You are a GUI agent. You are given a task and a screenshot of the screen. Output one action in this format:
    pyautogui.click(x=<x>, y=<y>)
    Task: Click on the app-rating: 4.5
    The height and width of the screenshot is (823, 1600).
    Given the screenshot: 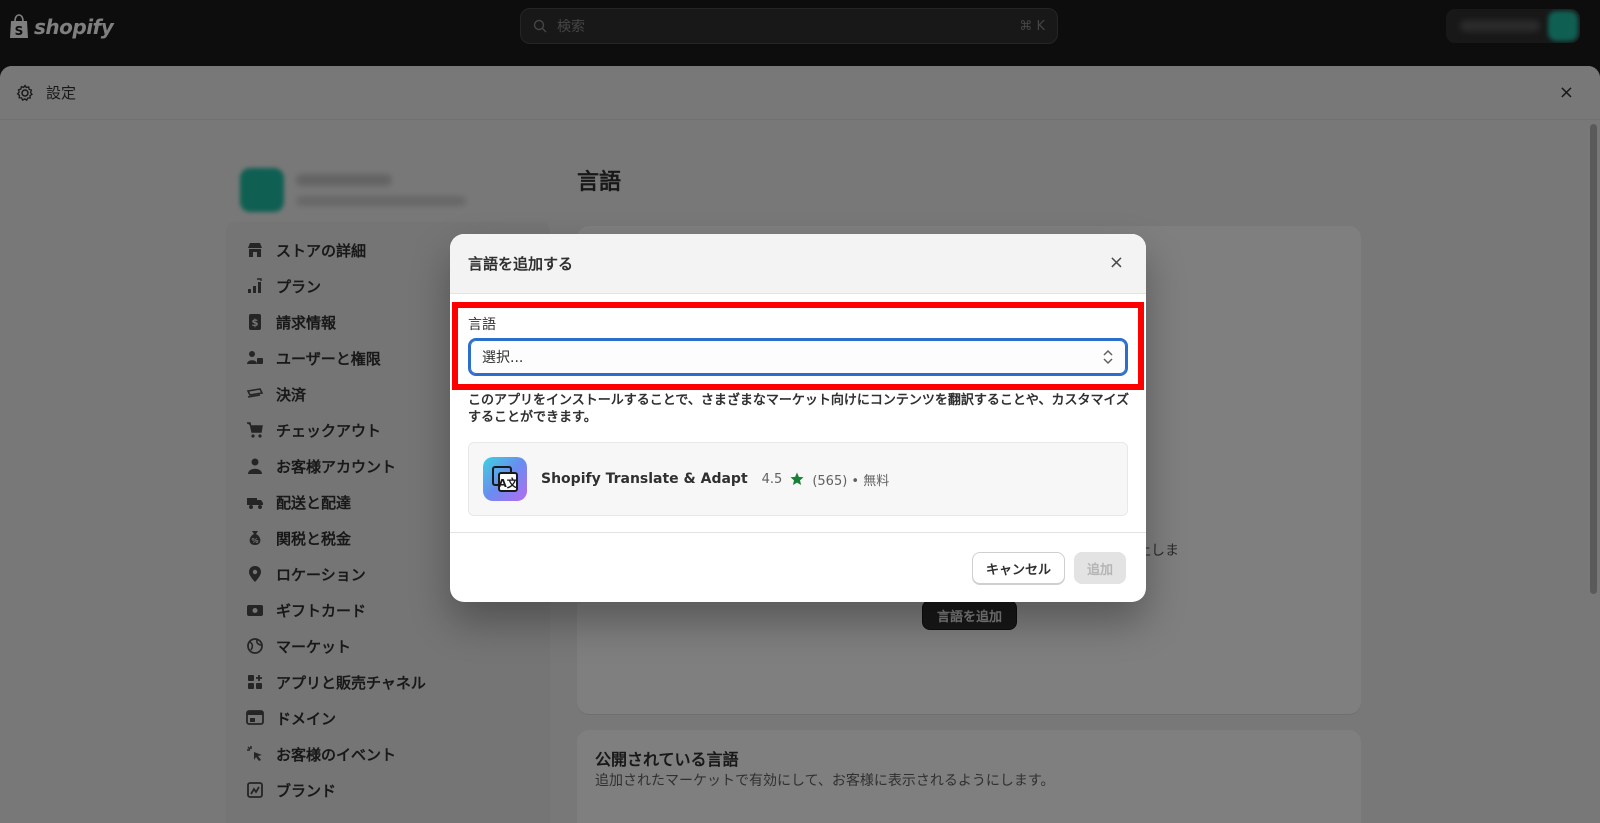 What is the action you would take?
    pyautogui.click(x=772, y=479)
    